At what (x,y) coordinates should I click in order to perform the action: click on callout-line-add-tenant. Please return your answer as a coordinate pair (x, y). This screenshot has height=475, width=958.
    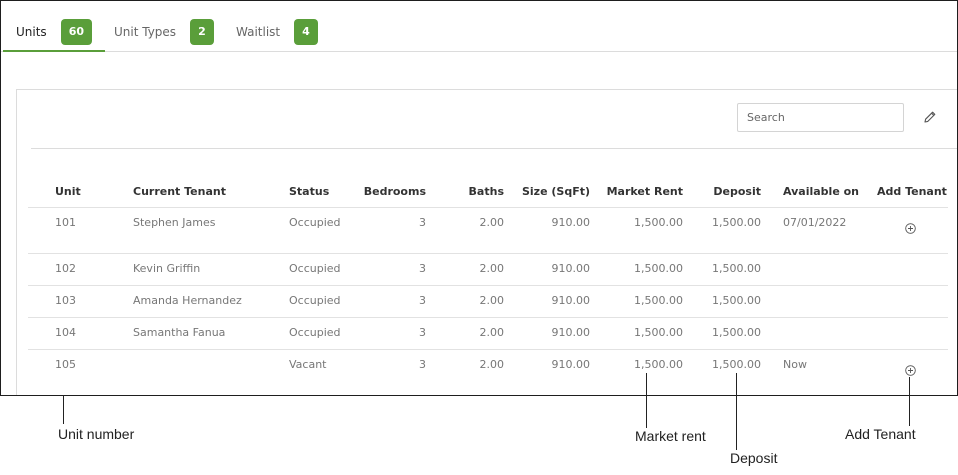
    Looking at the image, I should click on (909, 401).